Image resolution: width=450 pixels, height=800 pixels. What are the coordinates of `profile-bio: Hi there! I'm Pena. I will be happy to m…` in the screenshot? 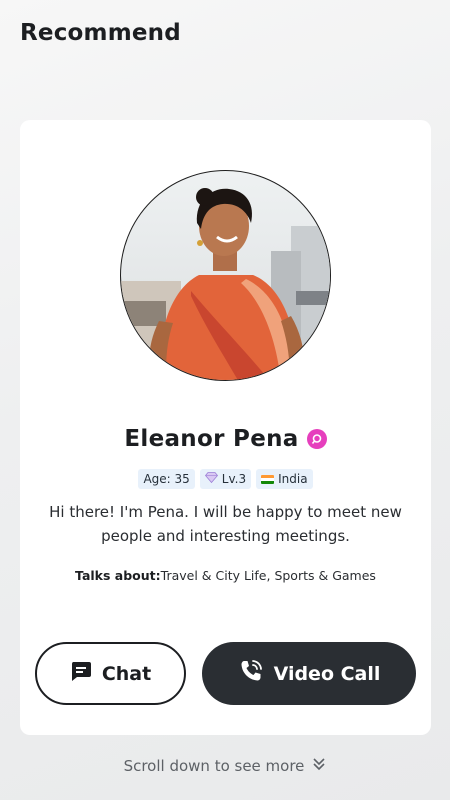 It's located at (225, 524).